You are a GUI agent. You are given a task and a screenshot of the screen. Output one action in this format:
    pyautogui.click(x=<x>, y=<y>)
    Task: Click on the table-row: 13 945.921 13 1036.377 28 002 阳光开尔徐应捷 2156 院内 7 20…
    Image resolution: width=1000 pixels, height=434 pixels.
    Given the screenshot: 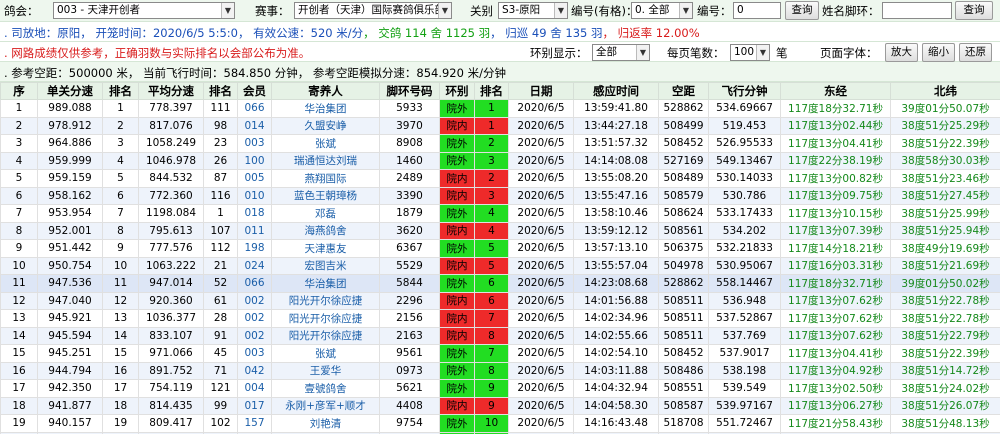 What is the action you would take?
    pyautogui.click(x=500, y=318)
    